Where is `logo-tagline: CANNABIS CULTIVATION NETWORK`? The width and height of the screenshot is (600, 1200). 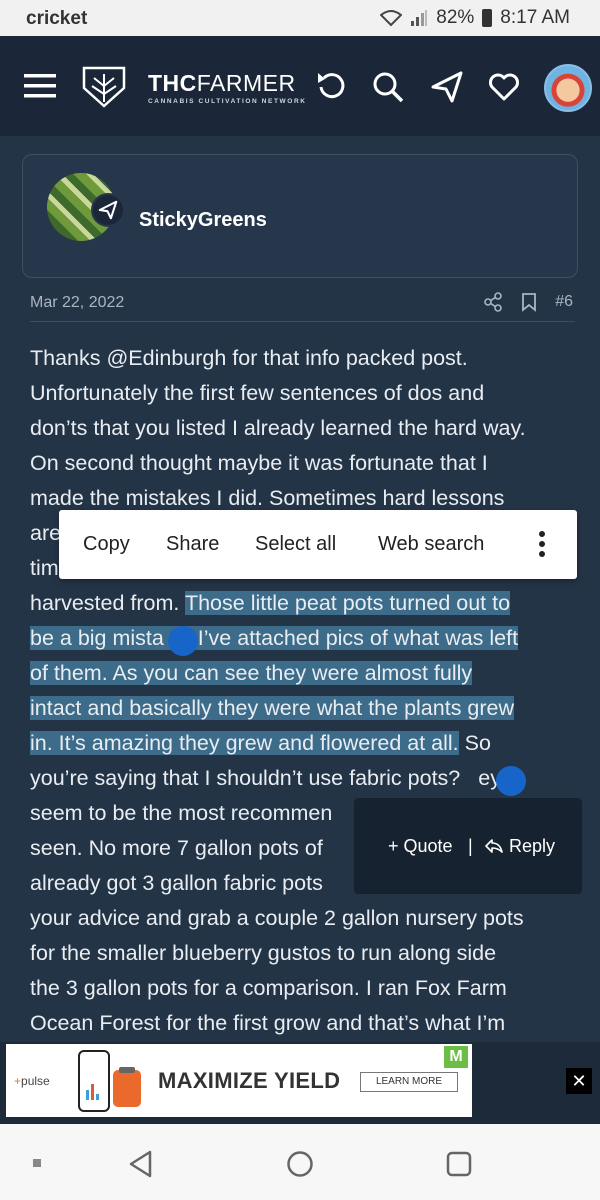 logo-tagline: CANNABIS CULTIVATION NETWORK is located at coordinates (227, 101).